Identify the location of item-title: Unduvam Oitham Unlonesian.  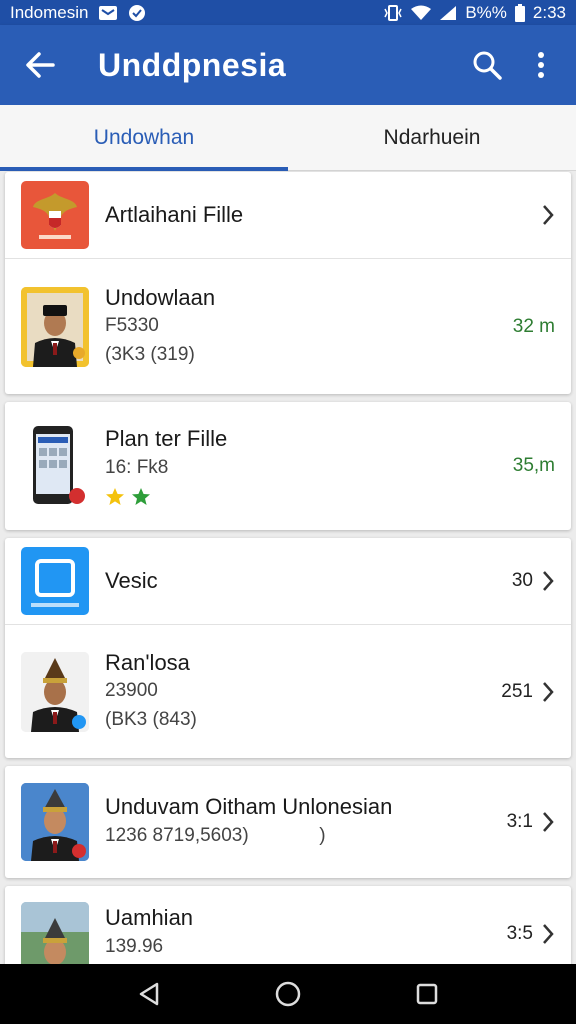
(249, 807).